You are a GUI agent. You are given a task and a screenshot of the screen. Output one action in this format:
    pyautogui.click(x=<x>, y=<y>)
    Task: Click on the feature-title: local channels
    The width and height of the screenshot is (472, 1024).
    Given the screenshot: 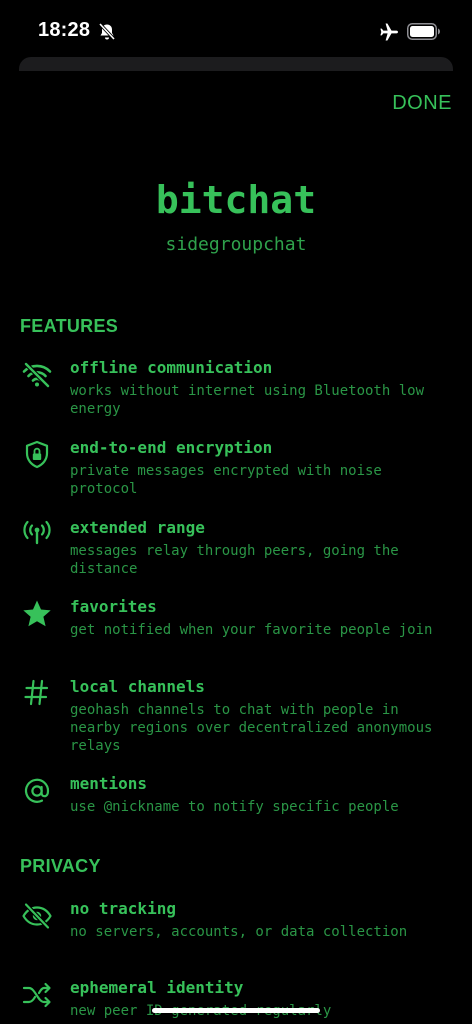 What is the action you would take?
    pyautogui.click(x=137, y=686)
    